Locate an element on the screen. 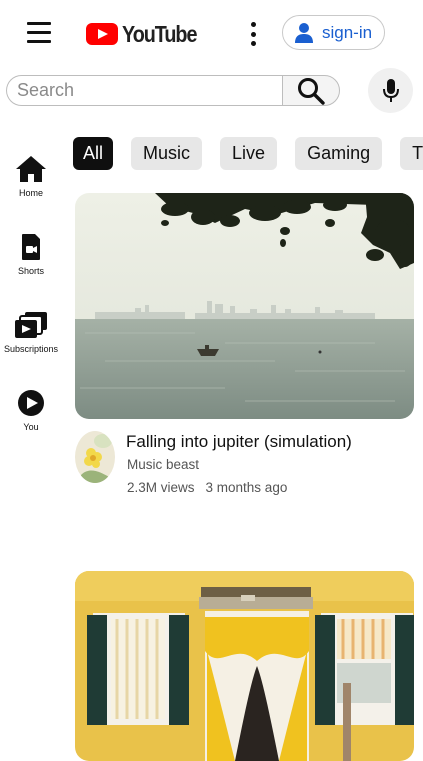 This screenshot has width=423, height=761. youtube-logo: YouTube is located at coordinates (147, 34).